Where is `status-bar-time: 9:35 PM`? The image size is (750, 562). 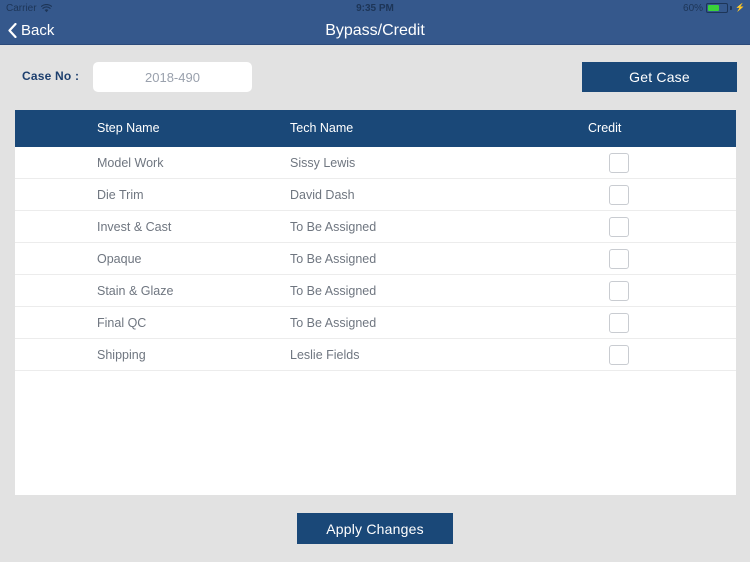 status-bar-time: 9:35 PM is located at coordinates (375, 8).